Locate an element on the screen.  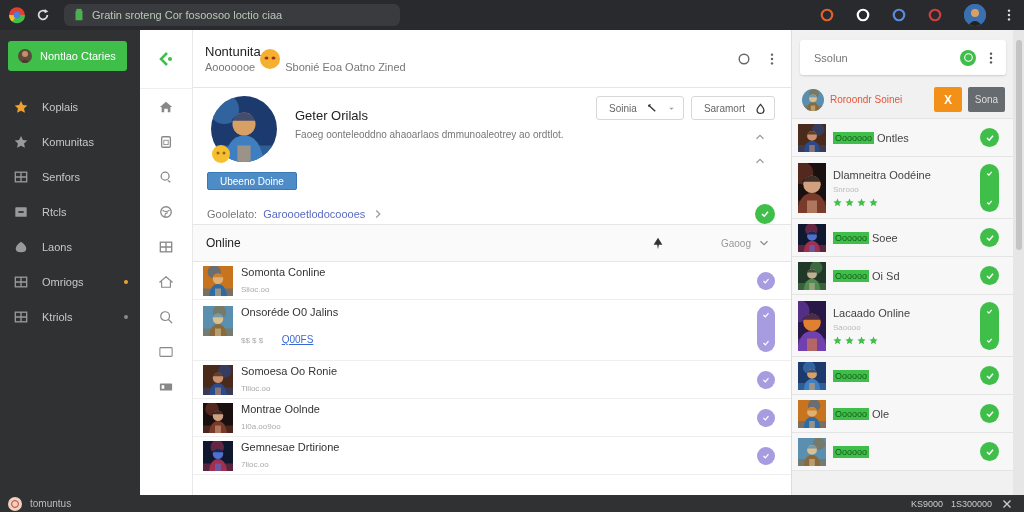
section-title: Online is located at coordinates (224, 243).